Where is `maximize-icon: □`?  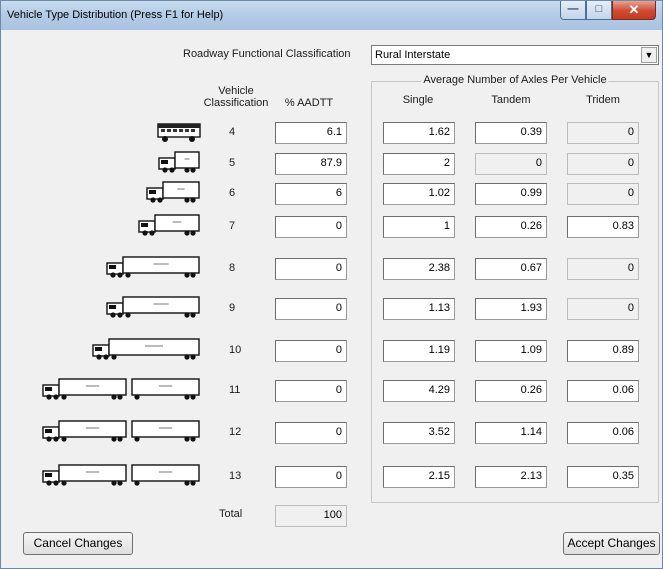
maximize-icon: □ is located at coordinates (599, 9).